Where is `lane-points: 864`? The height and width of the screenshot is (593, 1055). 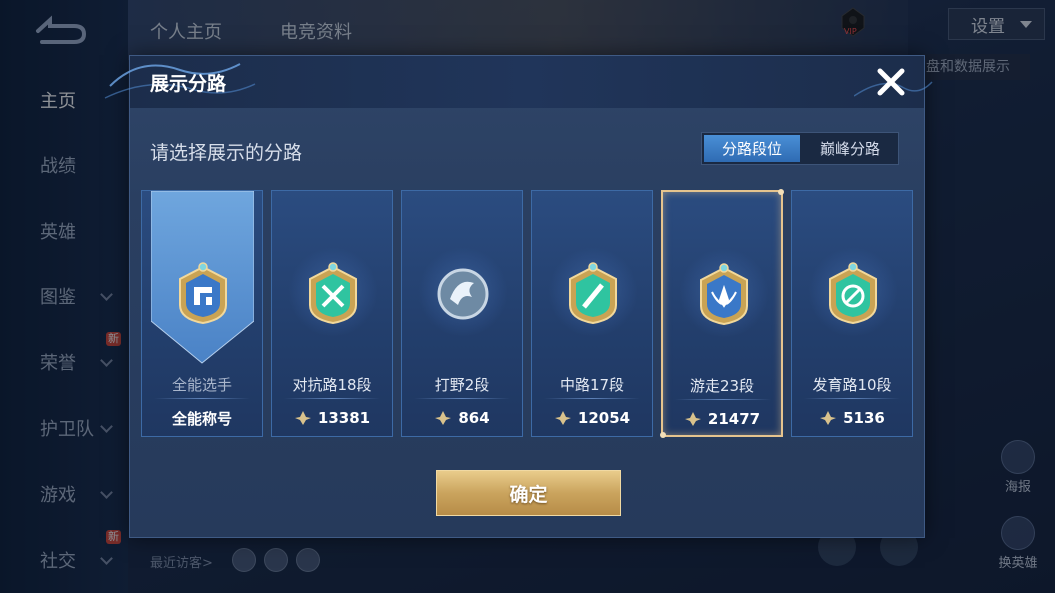
lane-points: 864 is located at coordinates (474, 418).